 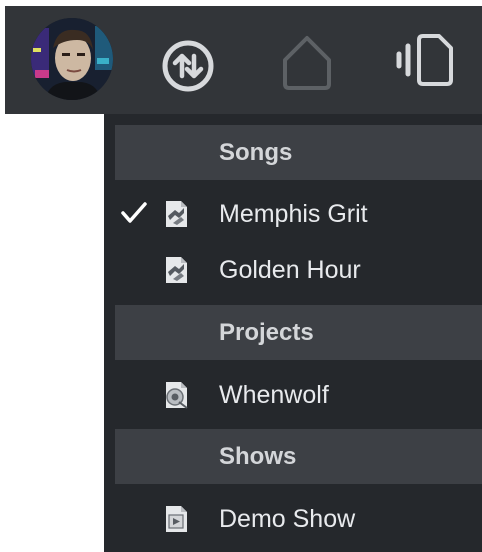 I want to click on up-down-arrows-icon, so click(x=188, y=66).